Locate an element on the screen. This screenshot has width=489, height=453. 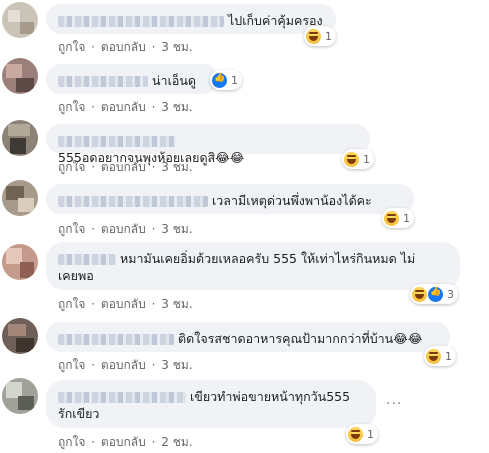
comment-text-line1: เขียวทำพ่อขายหน้าทุกวัน555 is located at coordinates (270, 396).